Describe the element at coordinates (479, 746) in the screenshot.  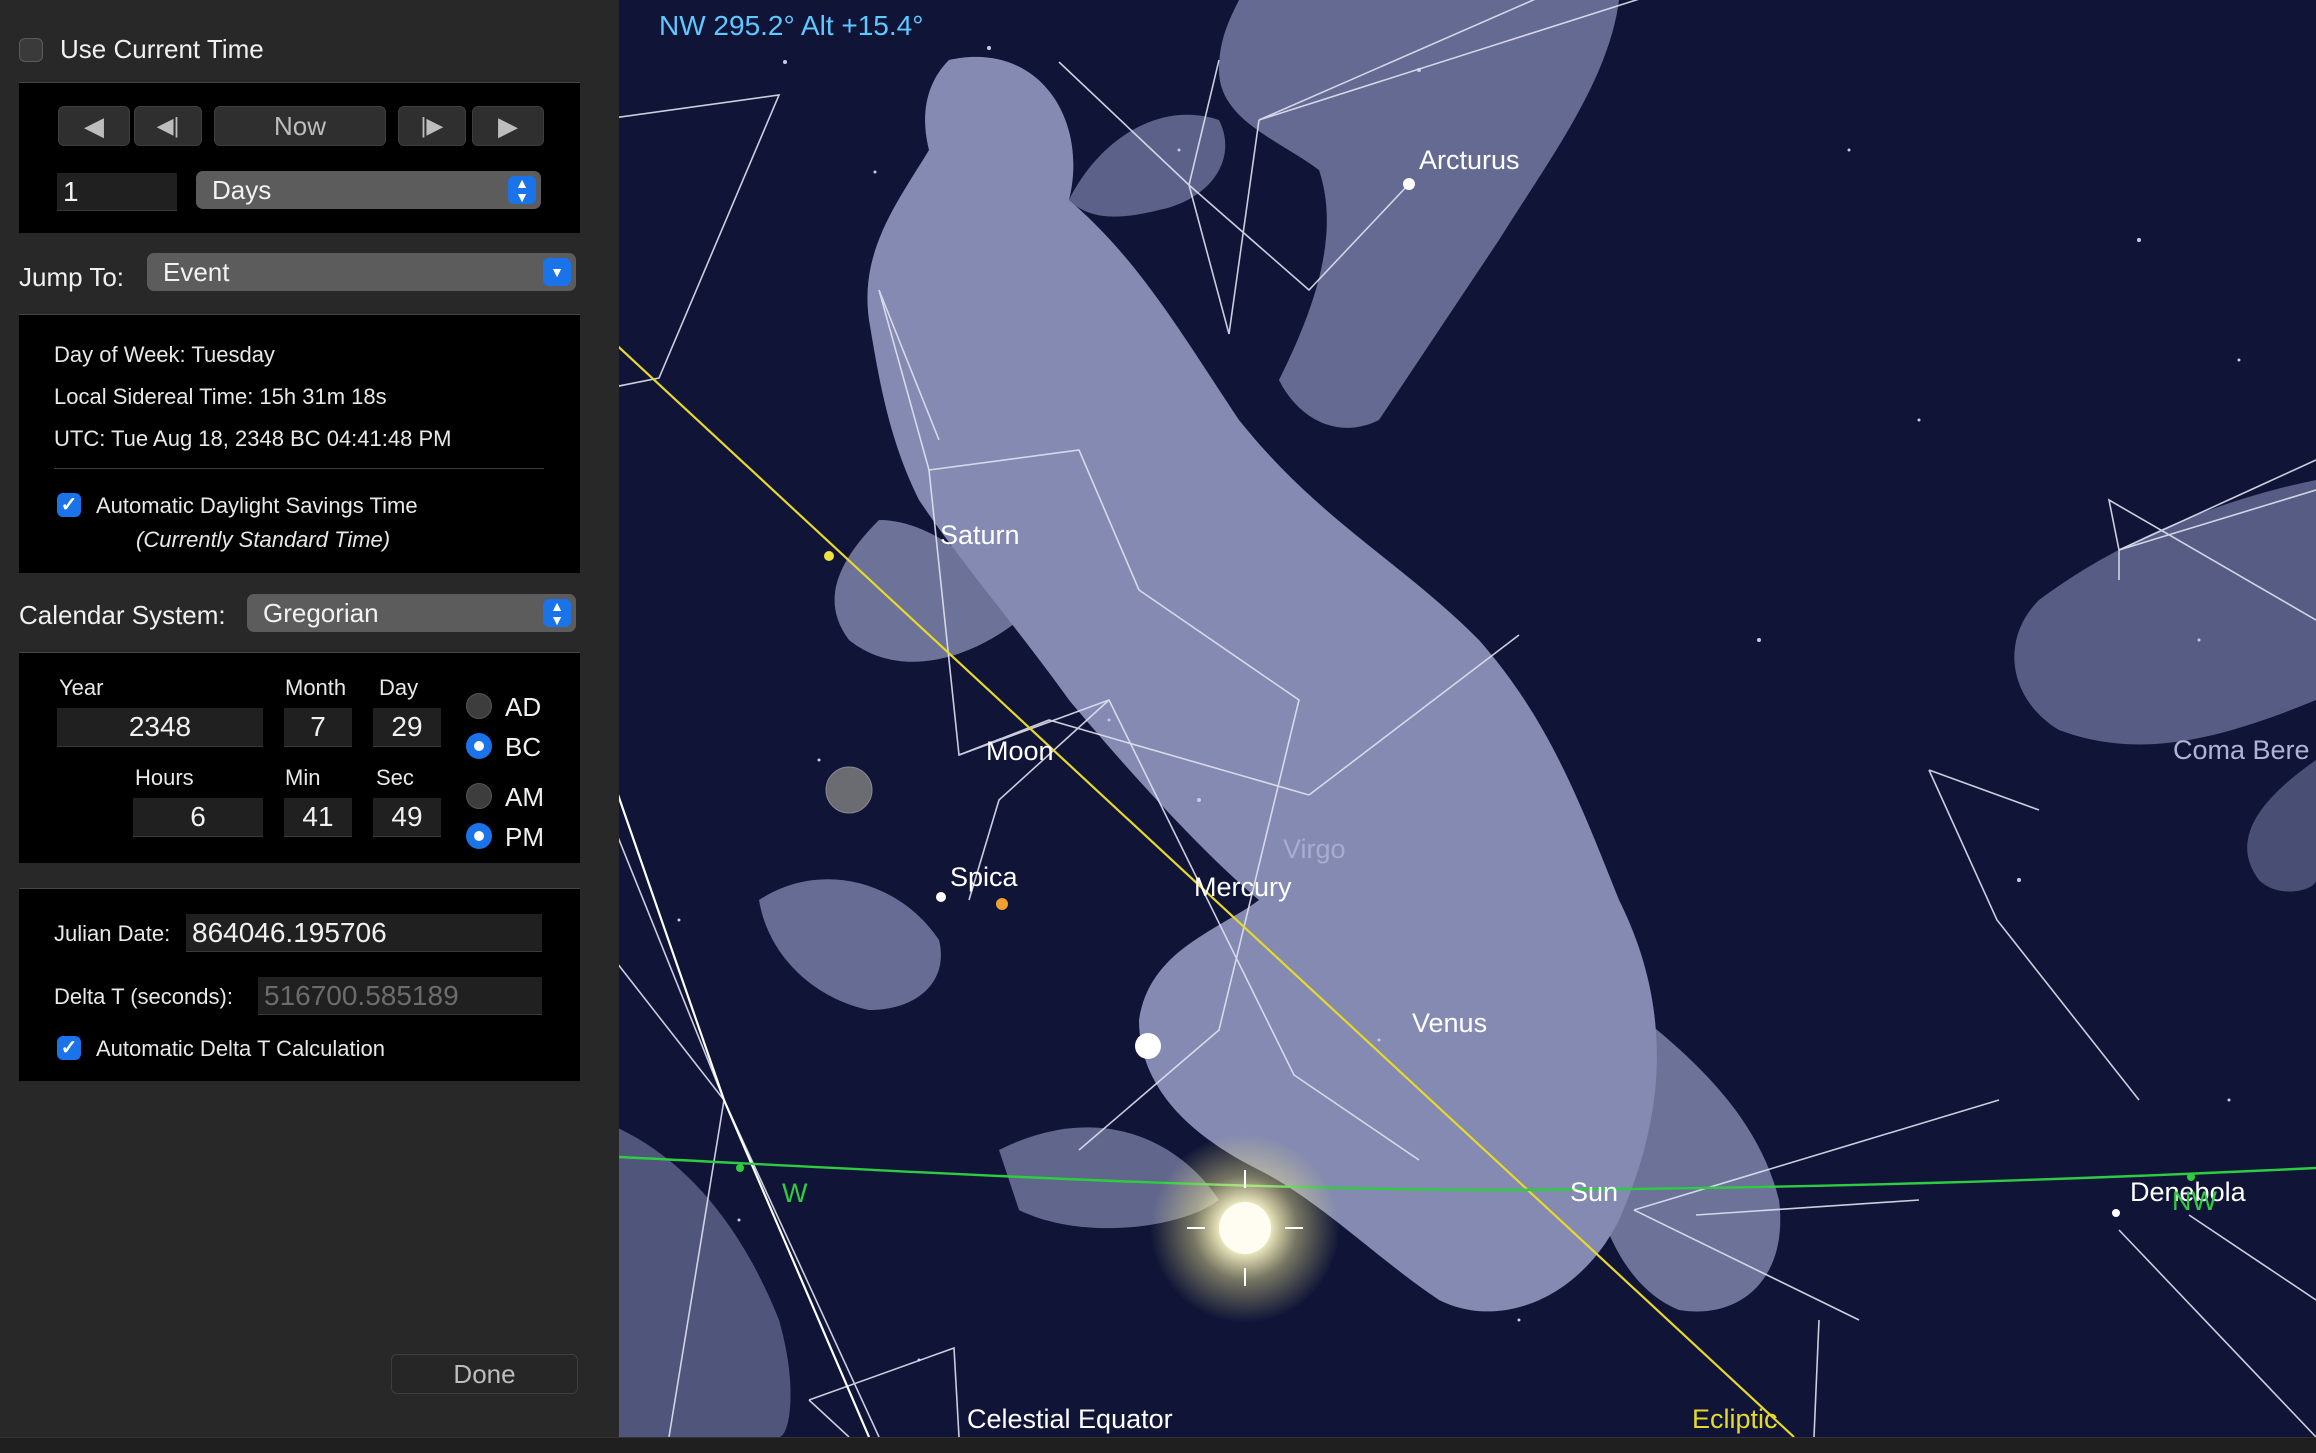
I see `bc-radio` at that location.